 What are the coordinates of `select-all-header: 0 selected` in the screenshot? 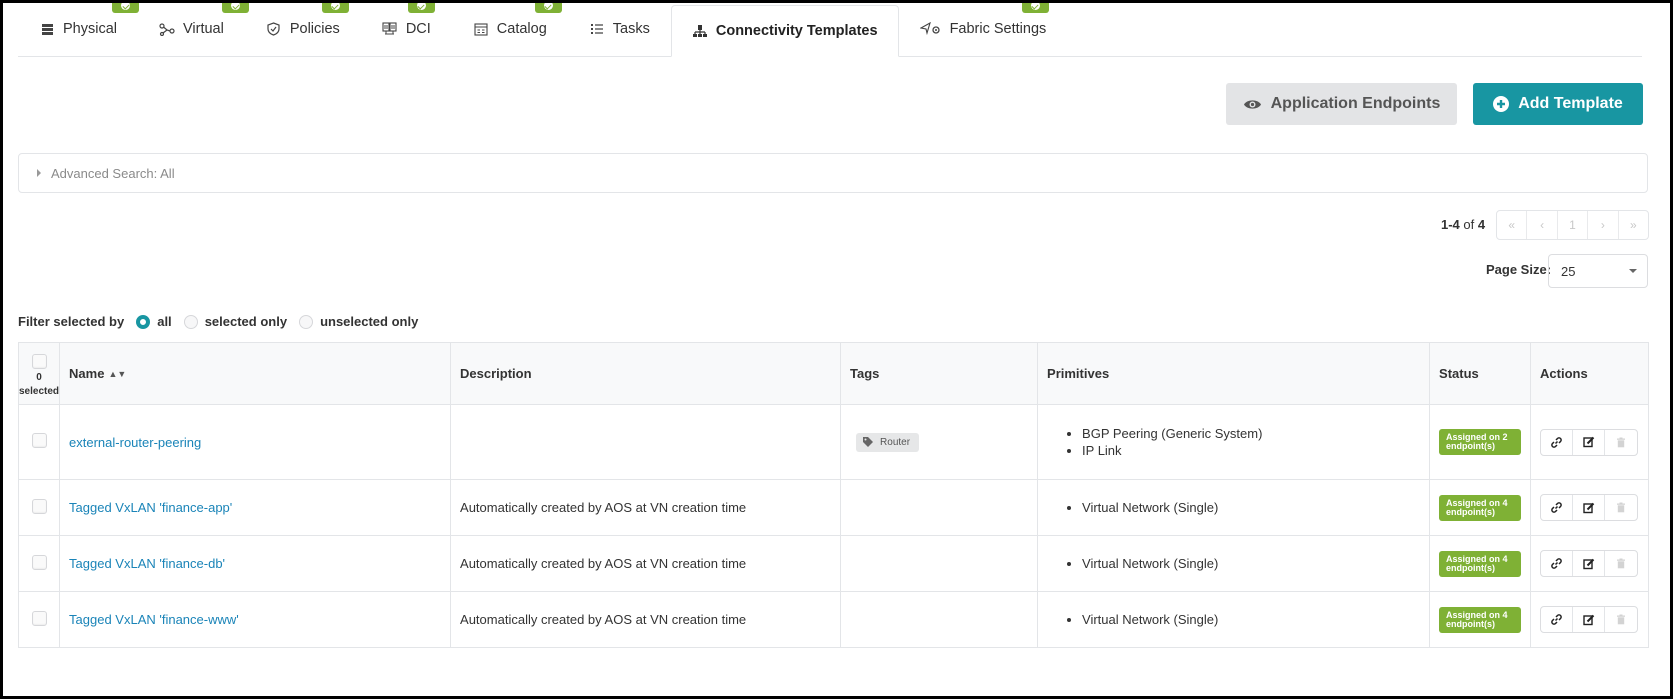 It's located at (39, 373).